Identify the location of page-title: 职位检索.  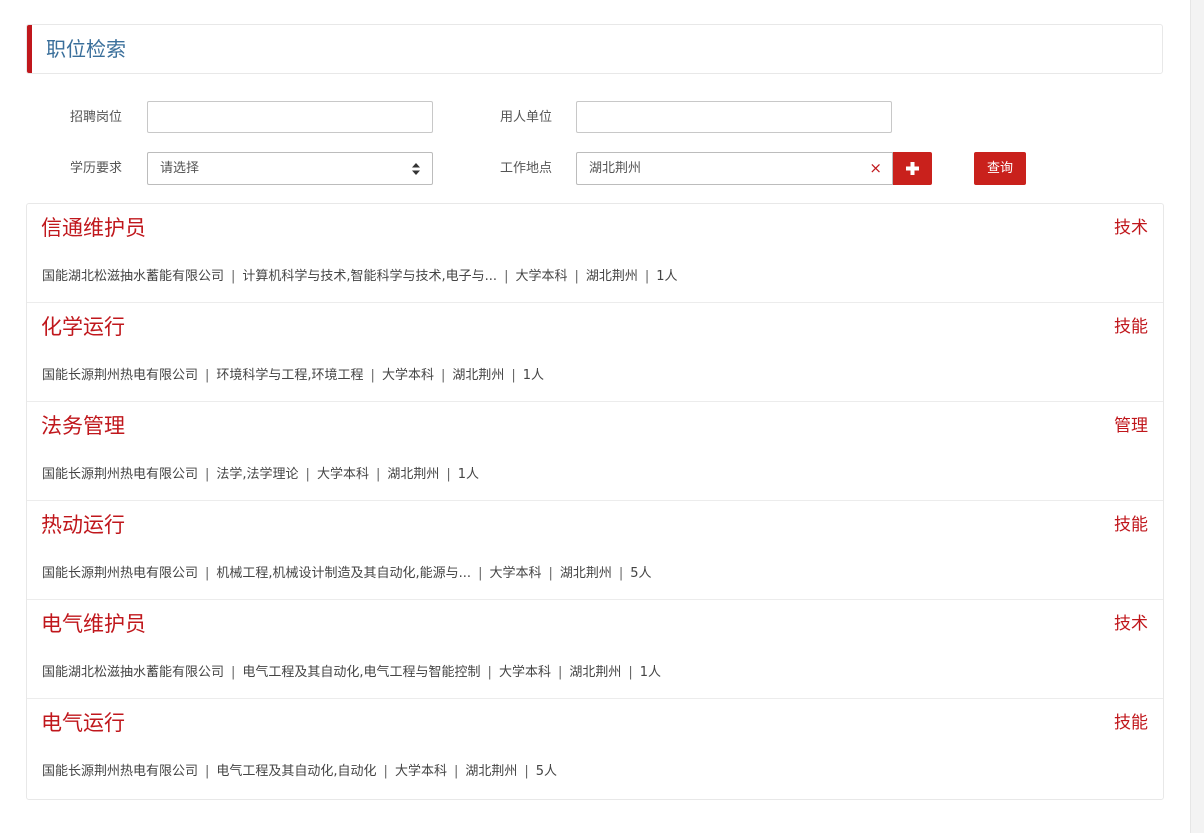
(86, 49).